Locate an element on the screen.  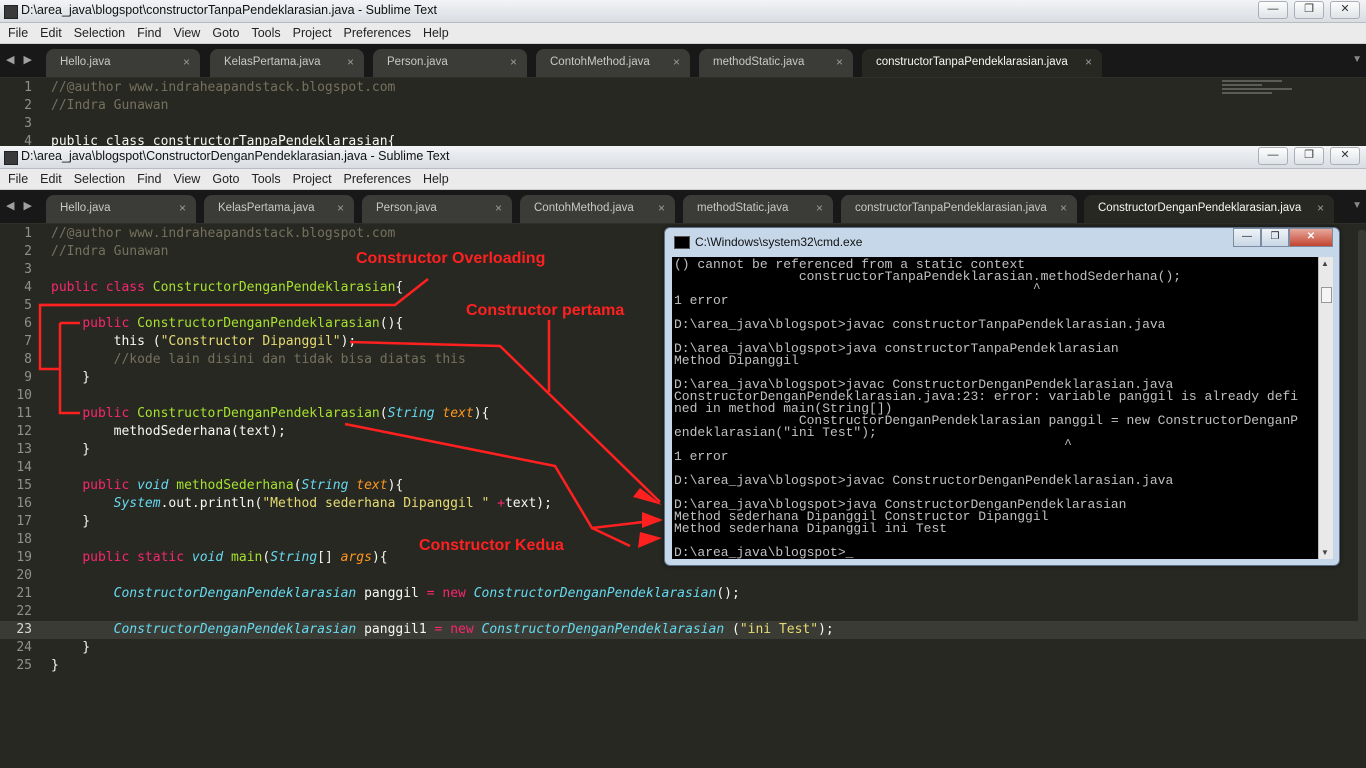
cmd-icon is located at coordinates (682, 242).